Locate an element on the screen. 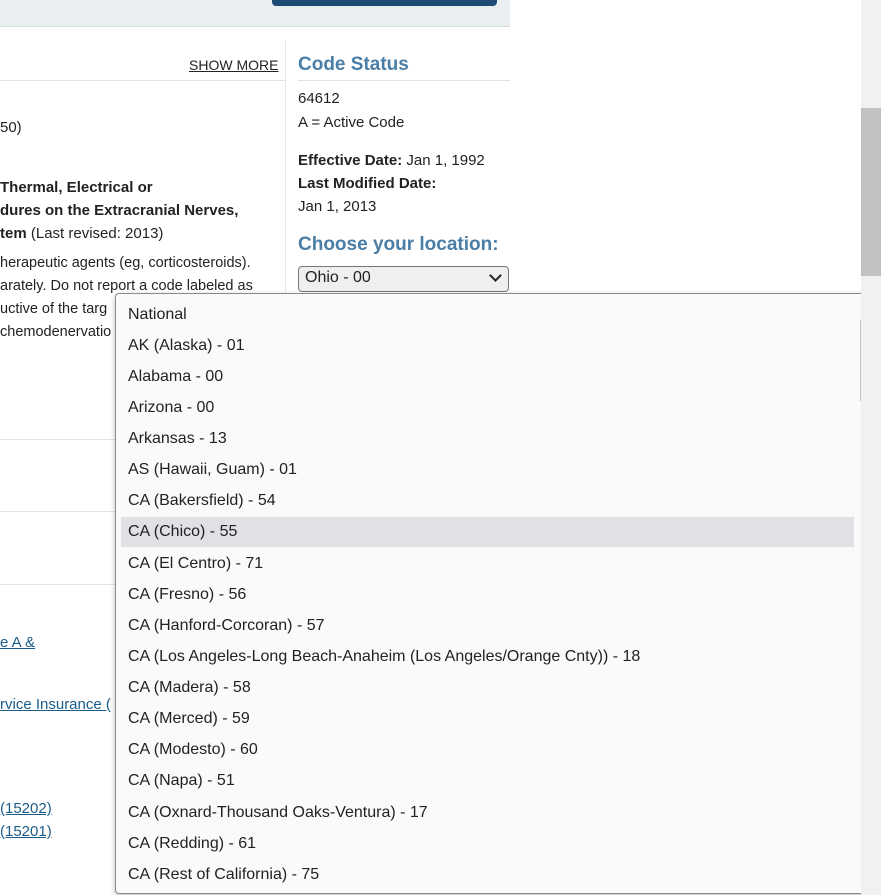  location-option: CA (El Centro) - 71 is located at coordinates (487, 564).